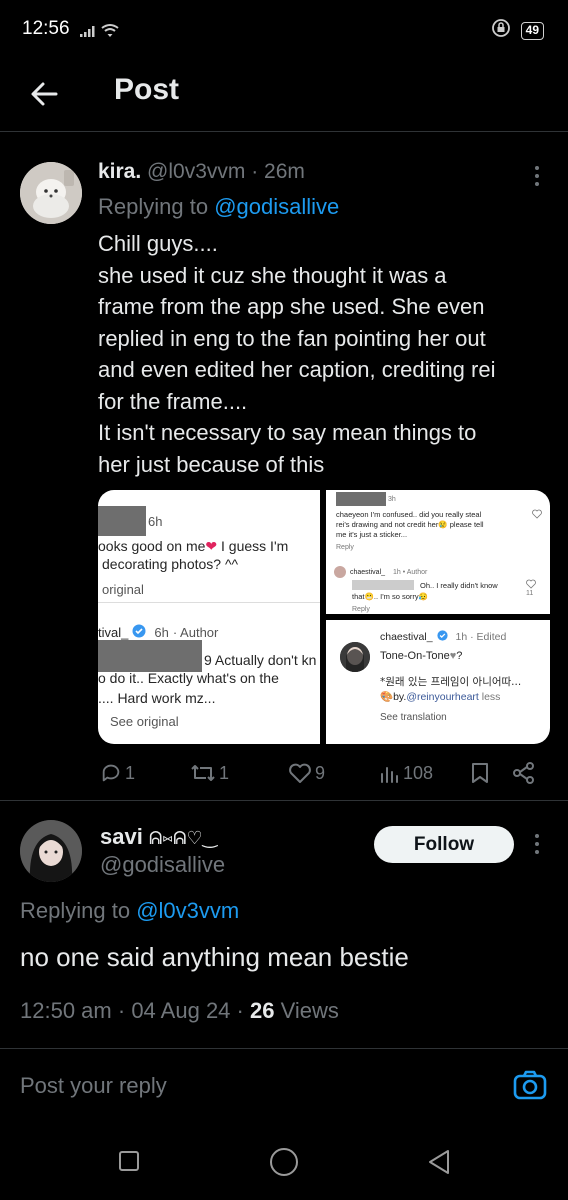 Image resolution: width=568 pixels, height=1200 pixels. I want to click on reply-line: 9 Actually don't kn, so click(260, 660).